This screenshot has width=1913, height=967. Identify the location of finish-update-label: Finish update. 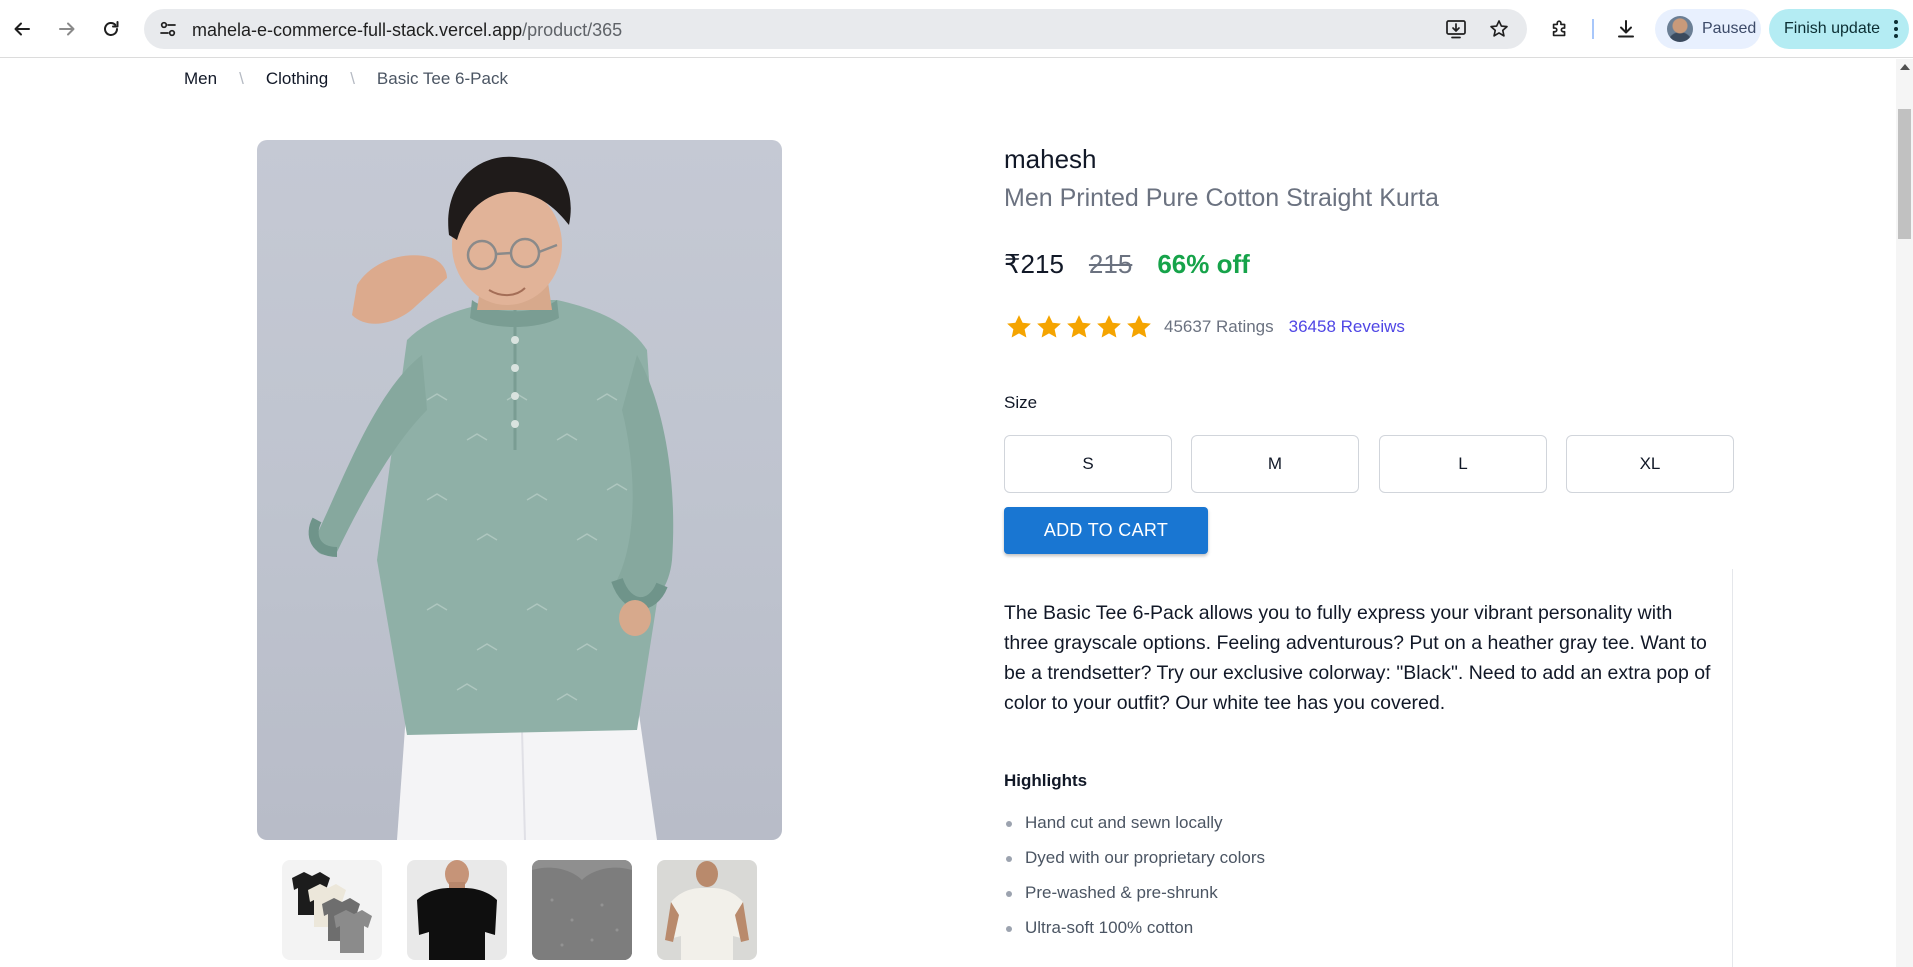
(1832, 28).